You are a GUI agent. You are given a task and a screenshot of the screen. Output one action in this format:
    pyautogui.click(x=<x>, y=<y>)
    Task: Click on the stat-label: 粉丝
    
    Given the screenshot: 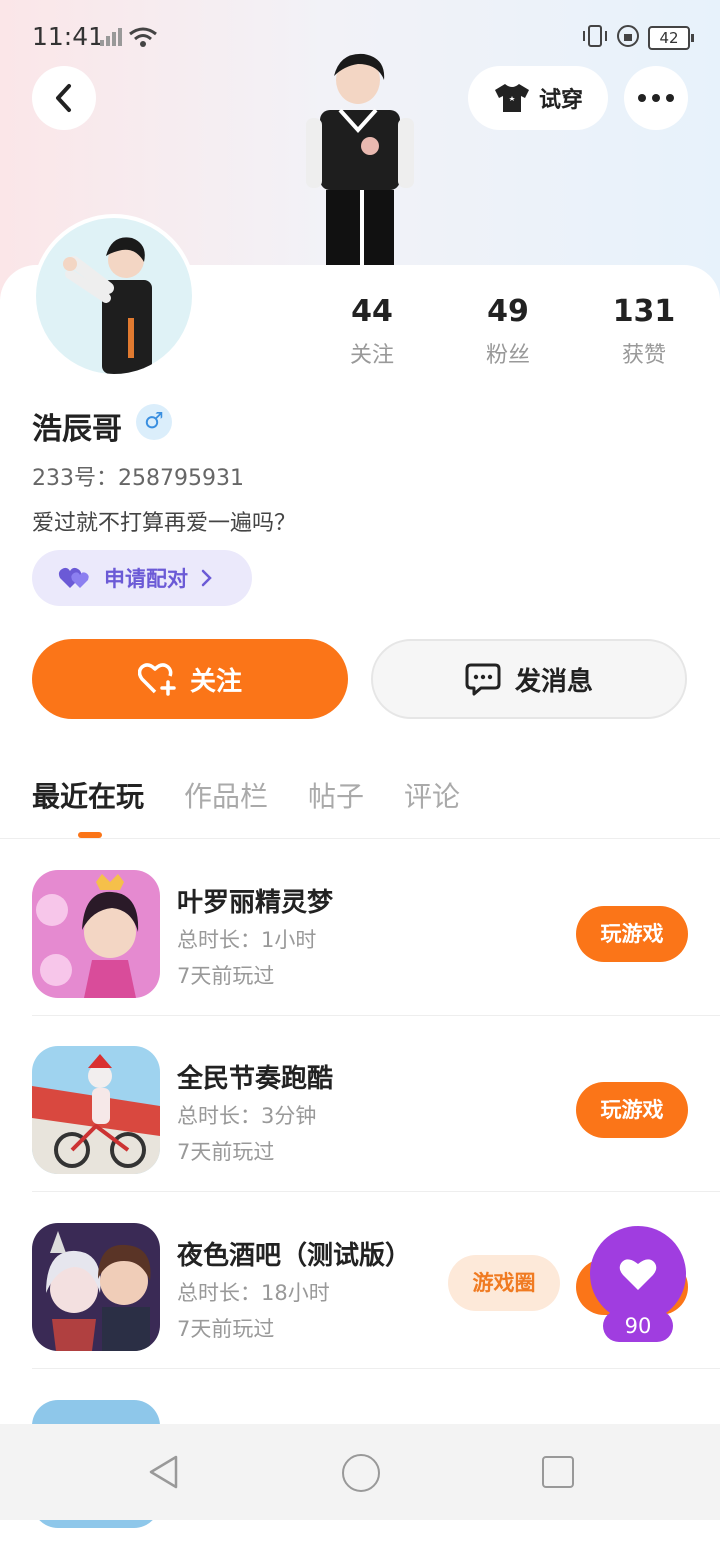 What is the action you would take?
    pyautogui.click(x=507, y=355)
    